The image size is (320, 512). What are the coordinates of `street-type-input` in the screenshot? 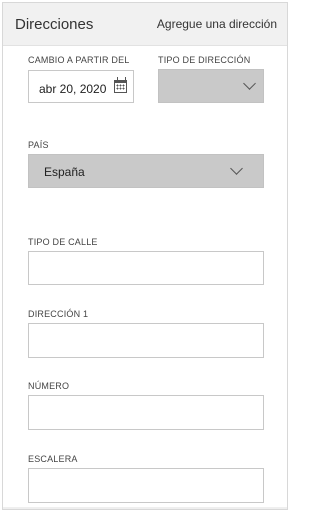 It's located at (146, 268).